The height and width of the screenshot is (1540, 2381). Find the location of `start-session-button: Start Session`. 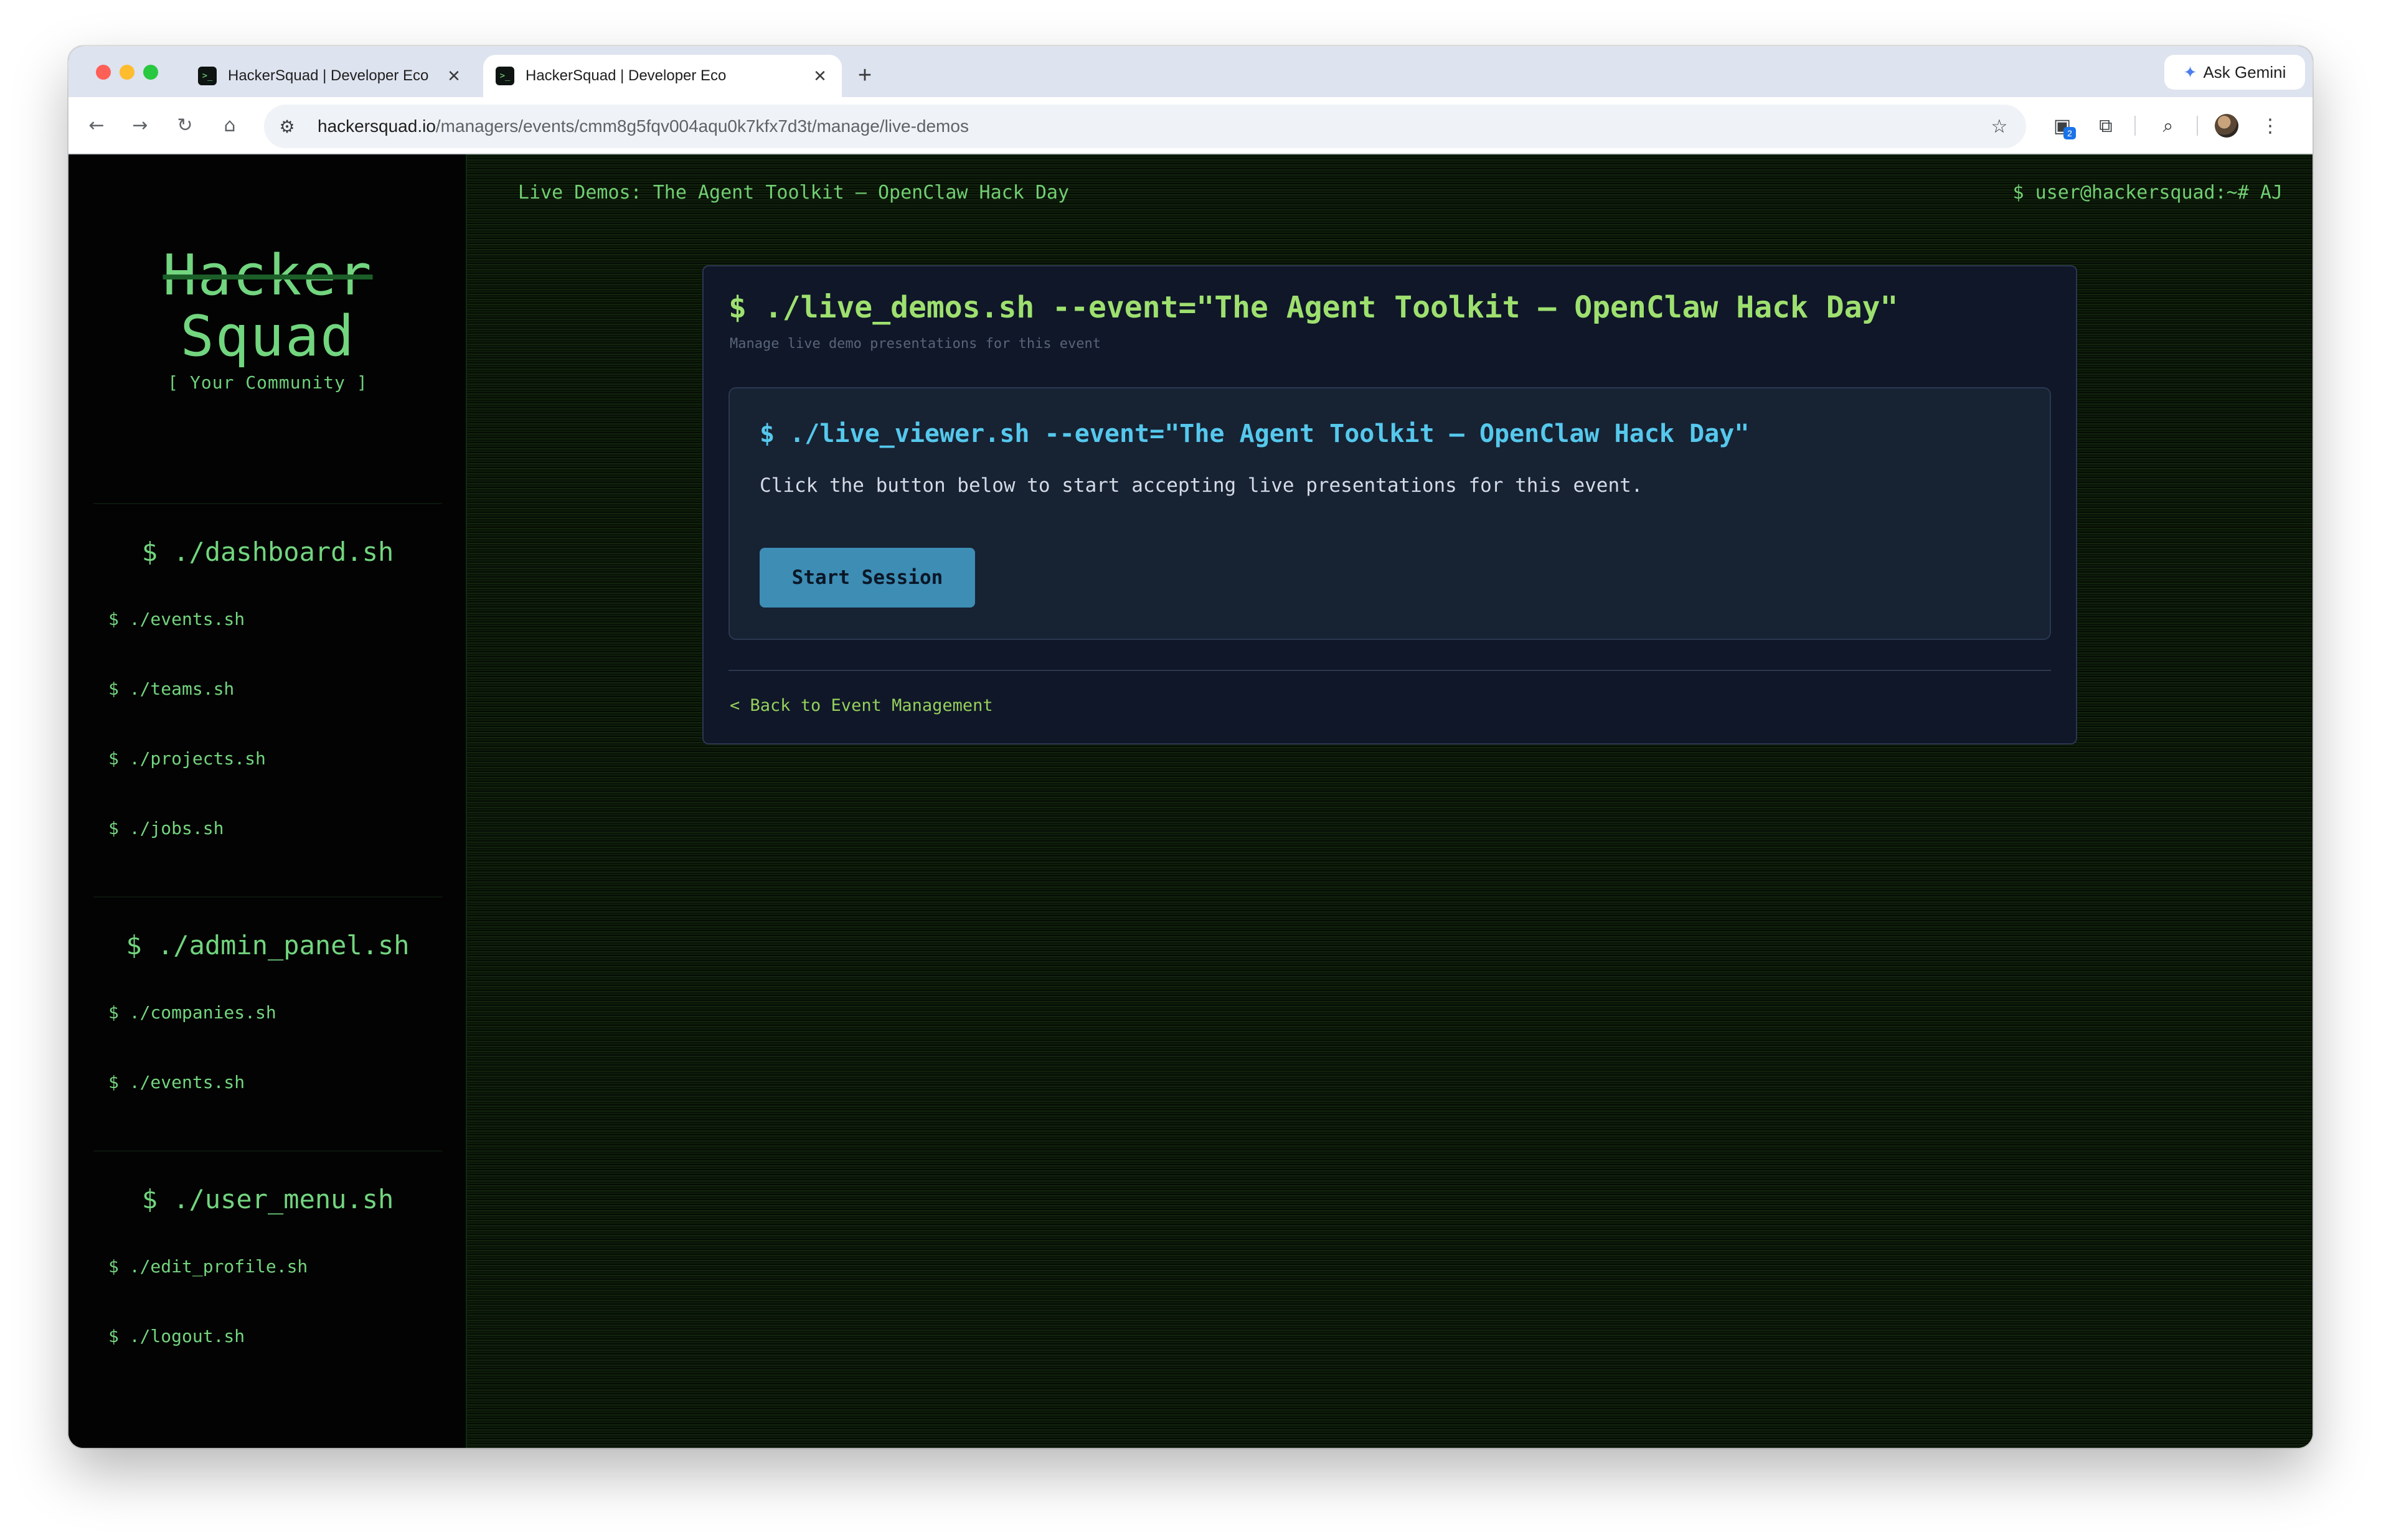

start-session-button: Start Session is located at coordinates (867, 578).